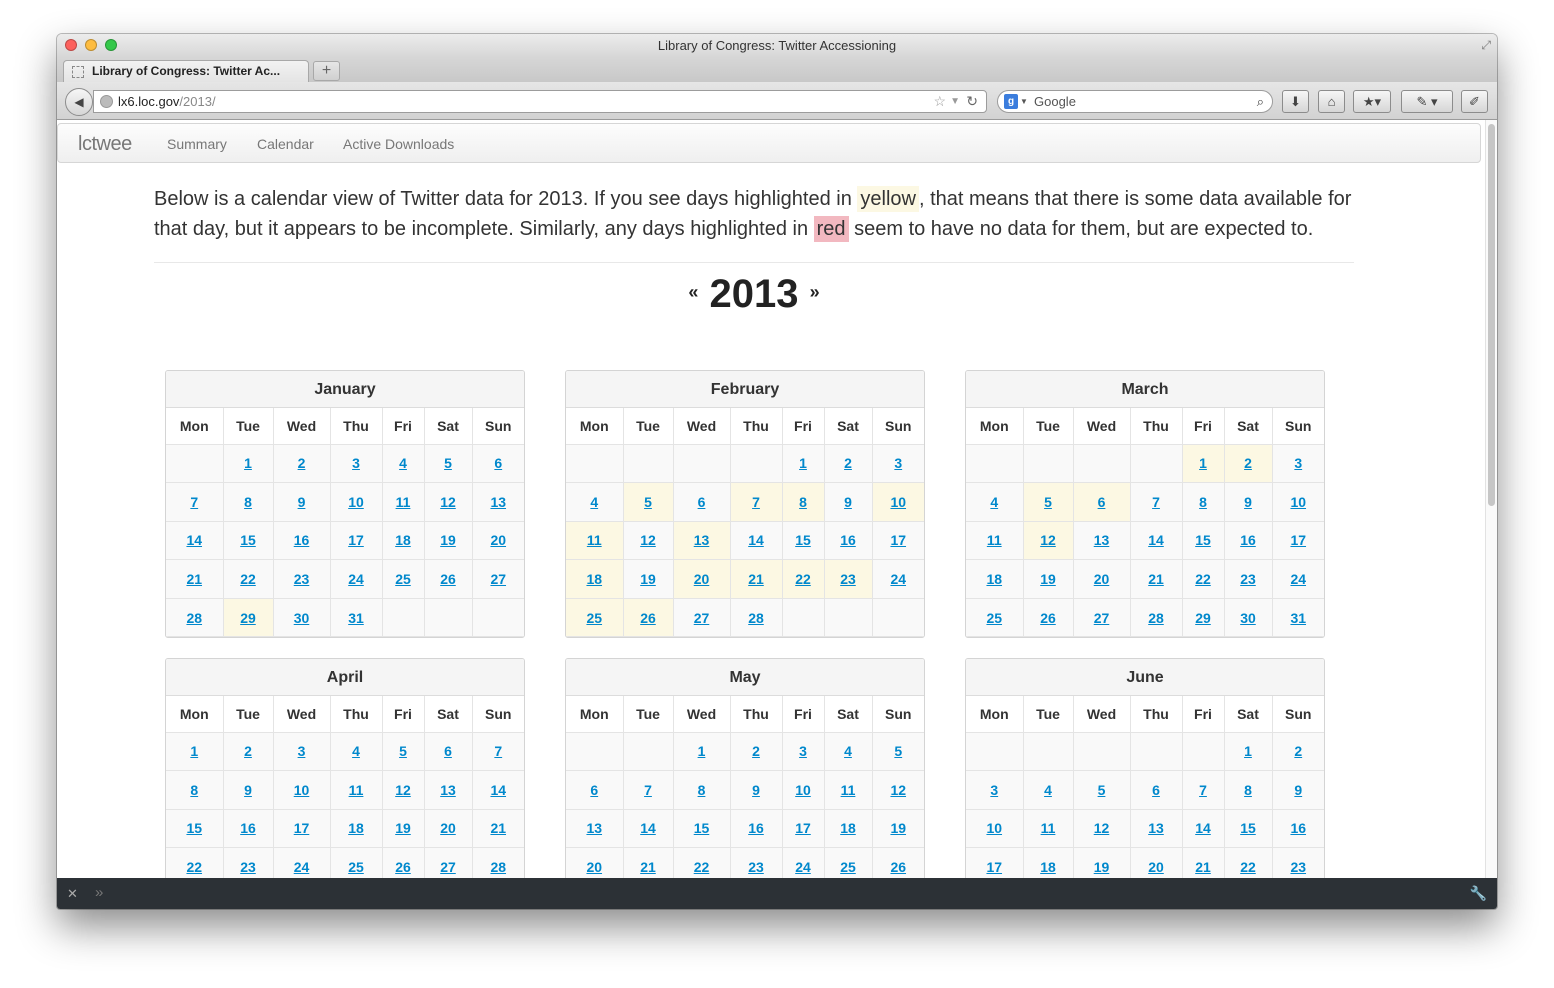 This screenshot has width=1554, height=988. I want to click on url-field: lx6.loc.gov/2013/ ☆ ▼ ↻, so click(540, 101).